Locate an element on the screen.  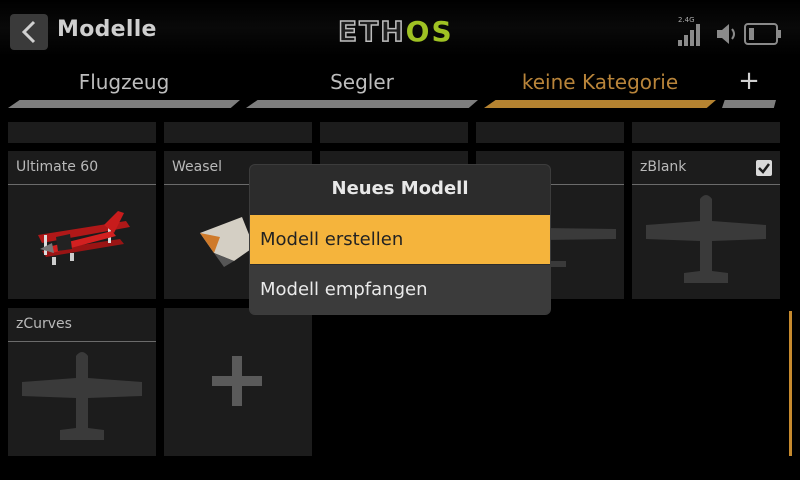
menu-item-create-model: Modell erstellen is located at coordinates (400, 239).